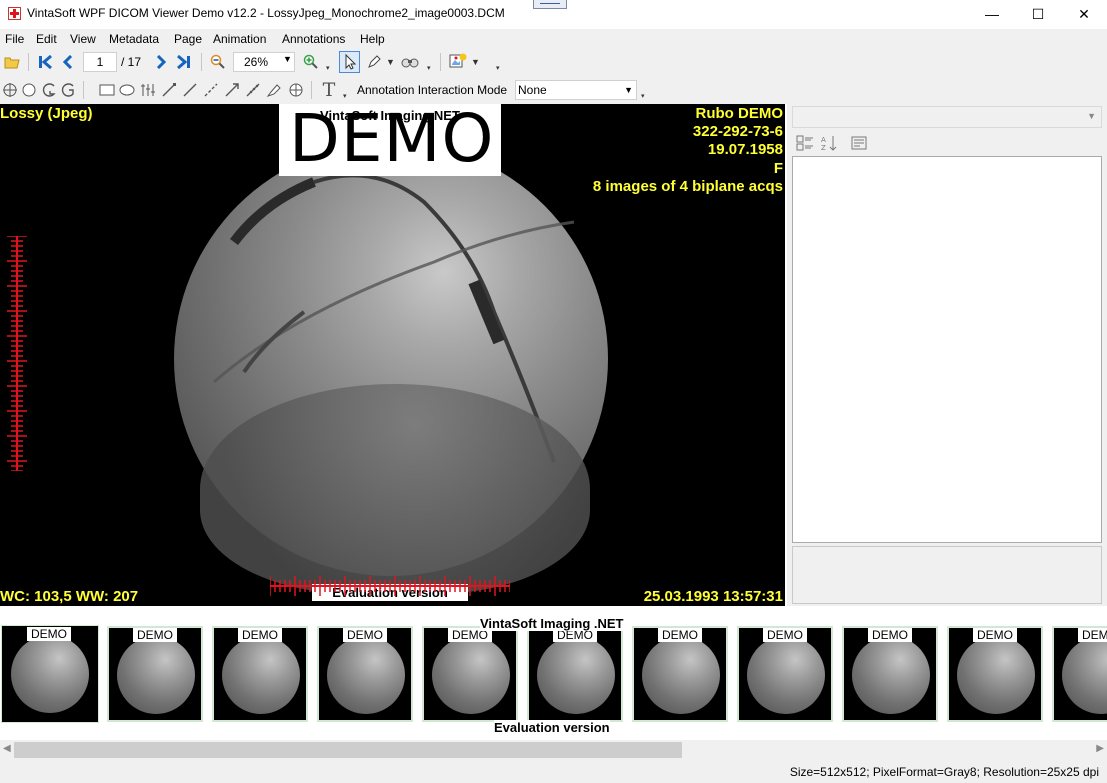 Image resolution: width=1107 pixels, height=783 pixels. Describe the element at coordinates (12, 62) in the screenshot. I see `open-folder-icon` at that location.